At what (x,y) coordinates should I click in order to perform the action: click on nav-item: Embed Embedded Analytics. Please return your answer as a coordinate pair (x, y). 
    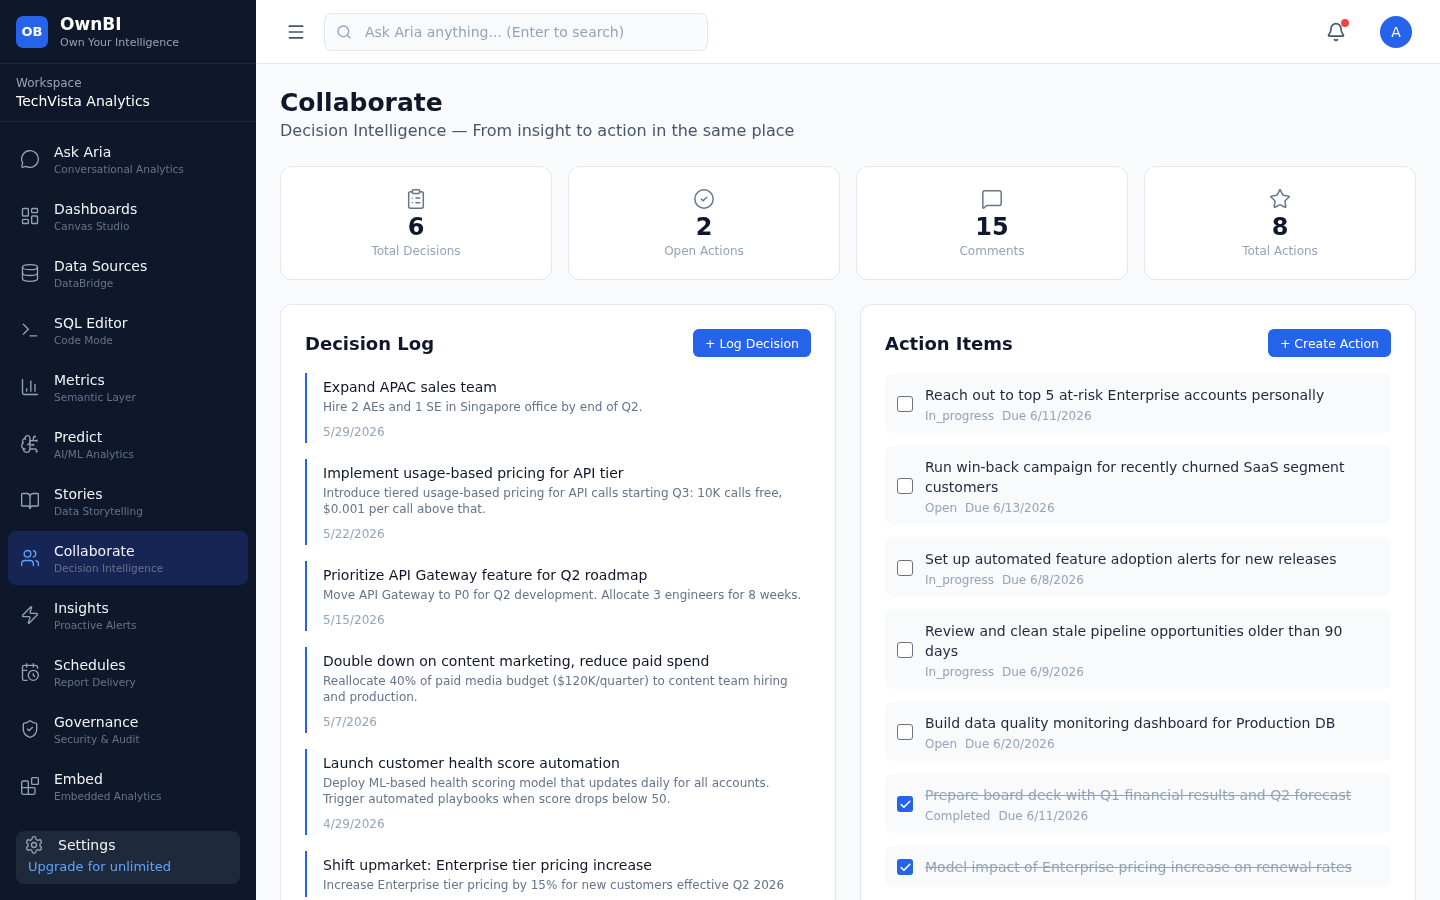
    Looking at the image, I should click on (128, 786).